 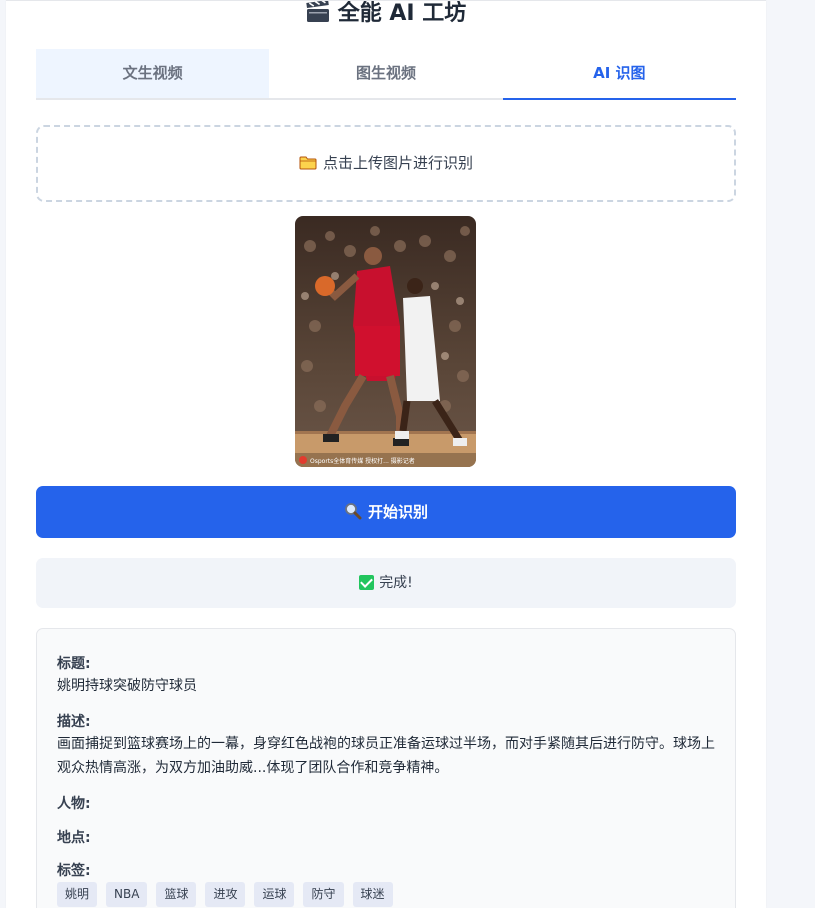 What do you see at coordinates (74, 871) in the screenshot?
I see `result-tags-label: 标签:` at bounding box center [74, 871].